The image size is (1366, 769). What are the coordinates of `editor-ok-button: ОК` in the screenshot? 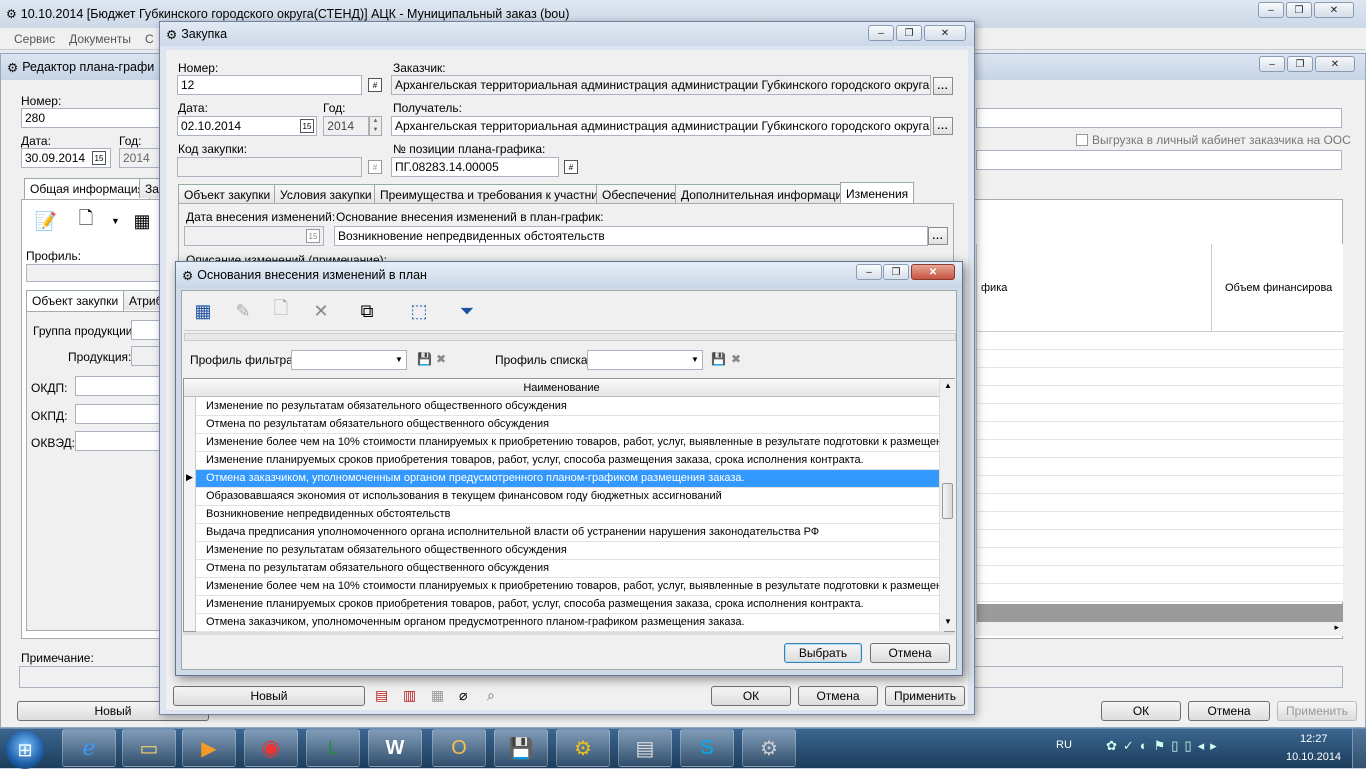 It's located at (1141, 711).